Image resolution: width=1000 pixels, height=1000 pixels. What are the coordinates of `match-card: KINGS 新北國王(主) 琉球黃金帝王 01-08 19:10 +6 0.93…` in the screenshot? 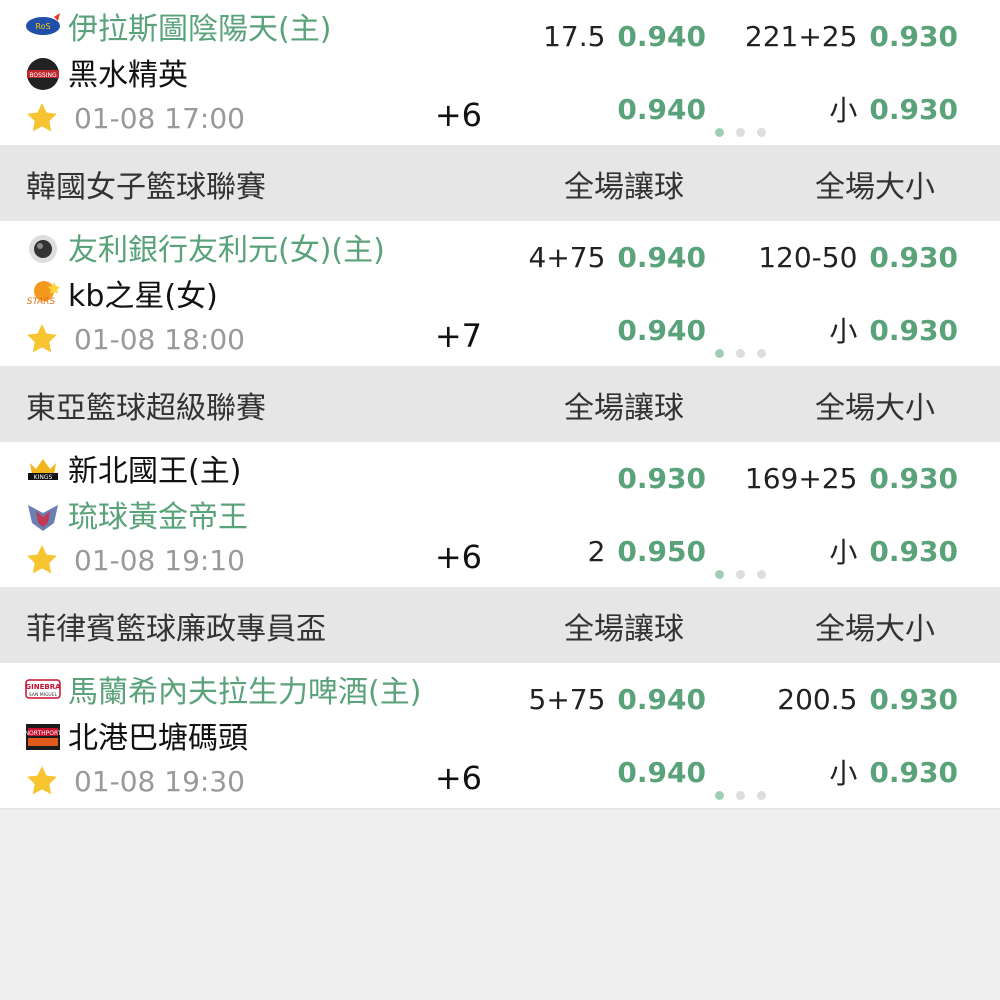 It's located at (500, 515).